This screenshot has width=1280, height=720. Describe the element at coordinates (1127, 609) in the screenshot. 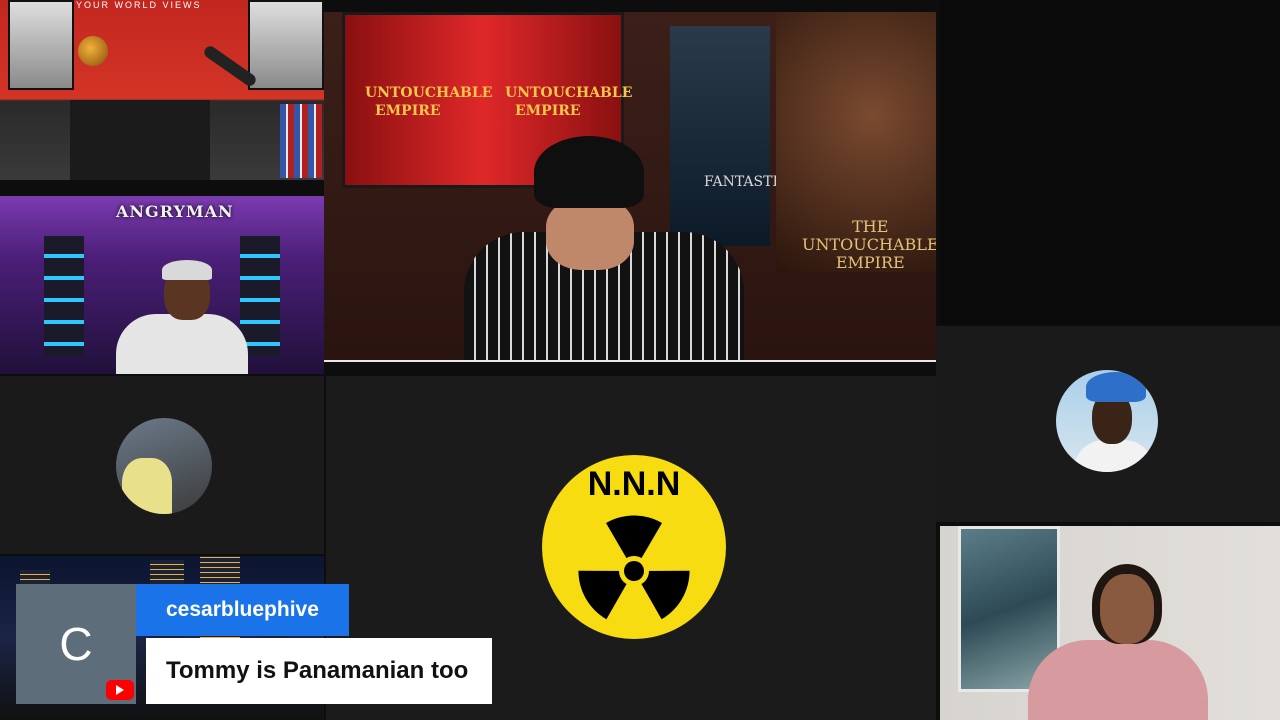

I see `participant-face` at that location.